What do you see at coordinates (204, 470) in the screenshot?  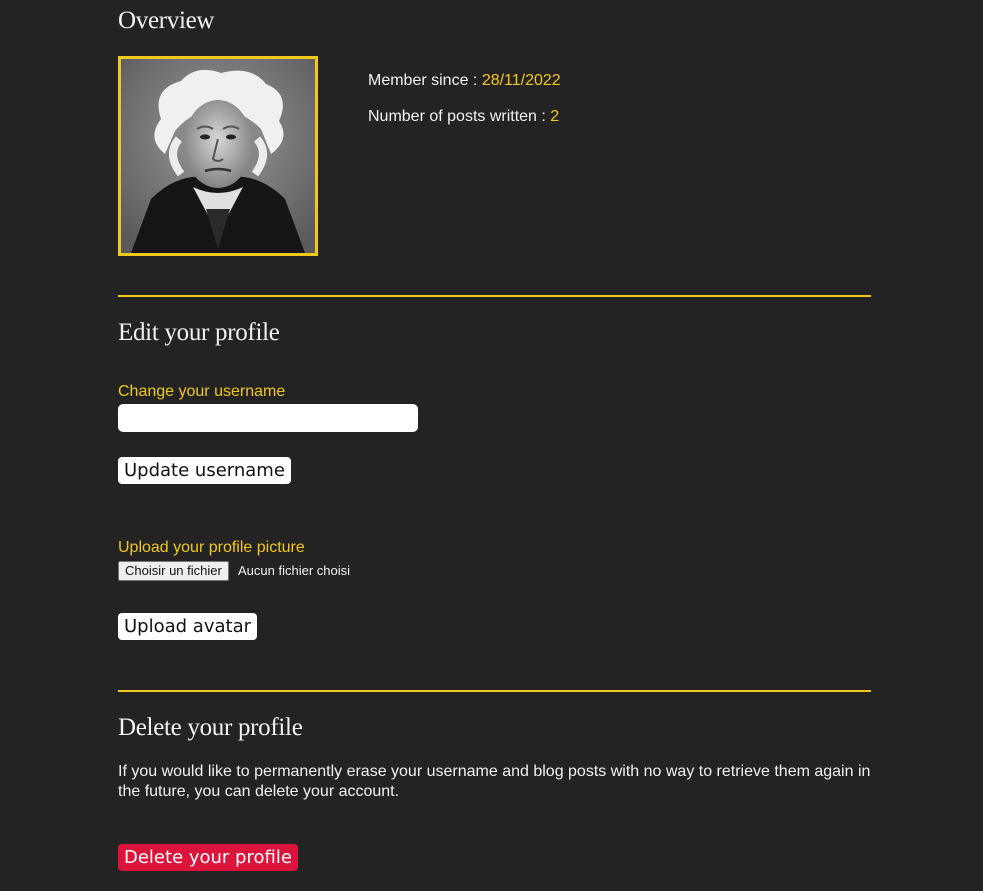 I see `update-username-button: Update username` at bounding box center [204, 470].